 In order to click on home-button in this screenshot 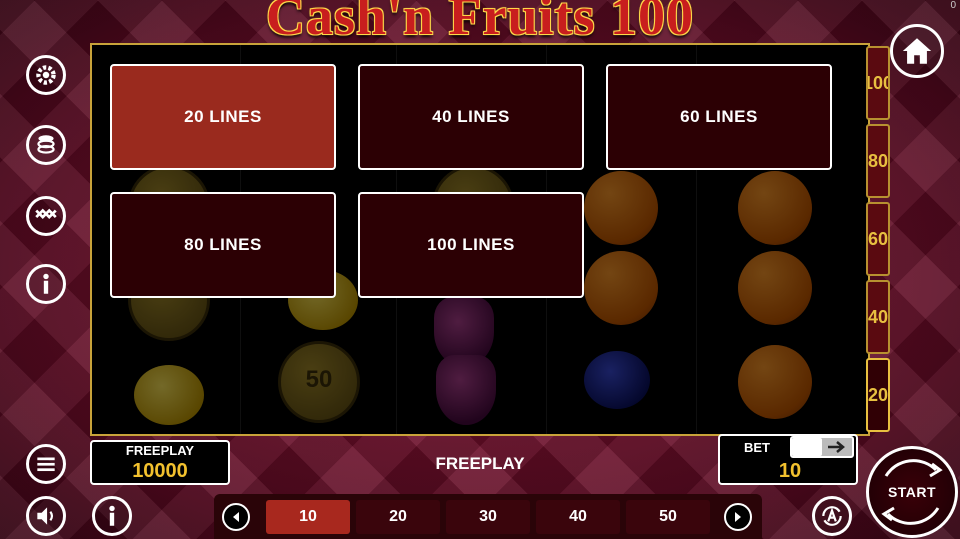, I will do `click(917, 51)`.